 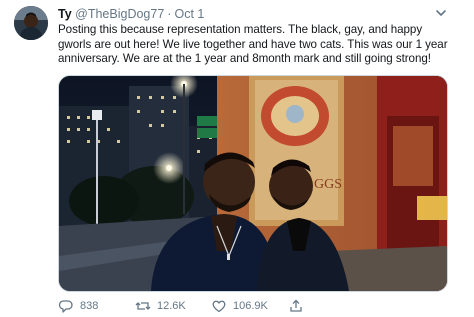 What do you see at coordinates (171, 306) in the screenshot?
I see `retweet-count: 12.6K` at bounding box center [171, 306].